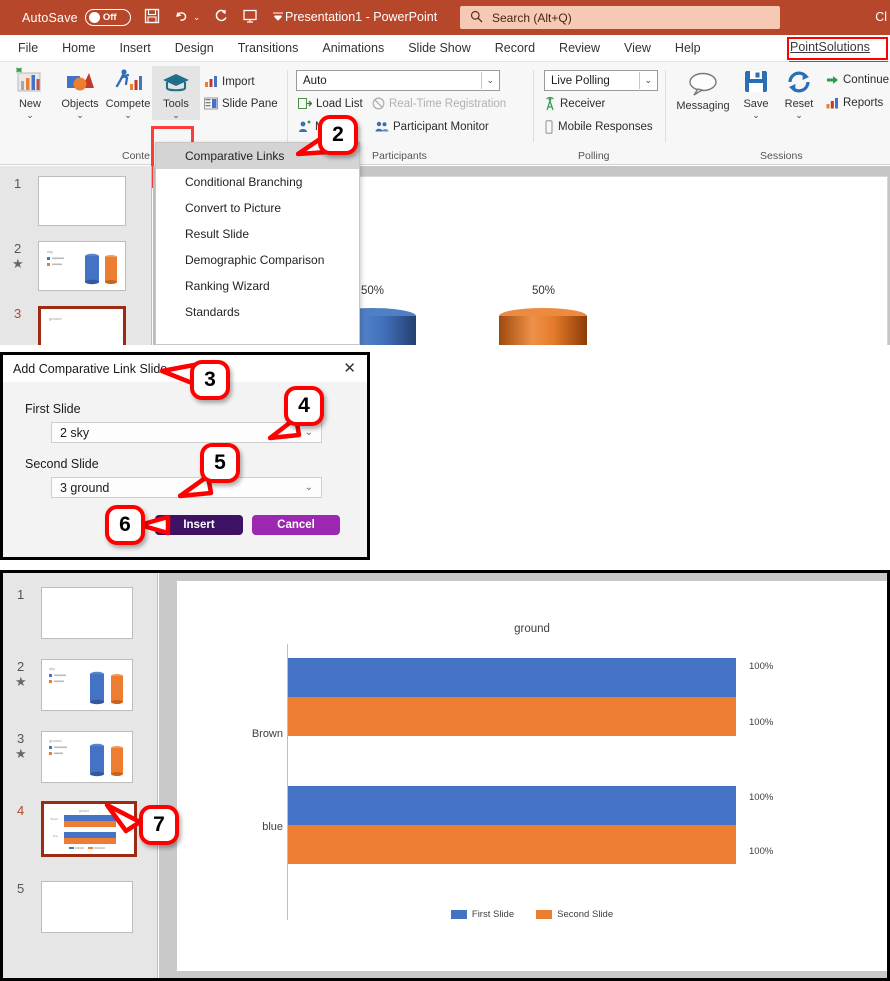 This screenshot has height=981, width=890. Describe the element at coordinates (220, 463) in the screenshot. I see `callout-5-bubble: 5` at that location.